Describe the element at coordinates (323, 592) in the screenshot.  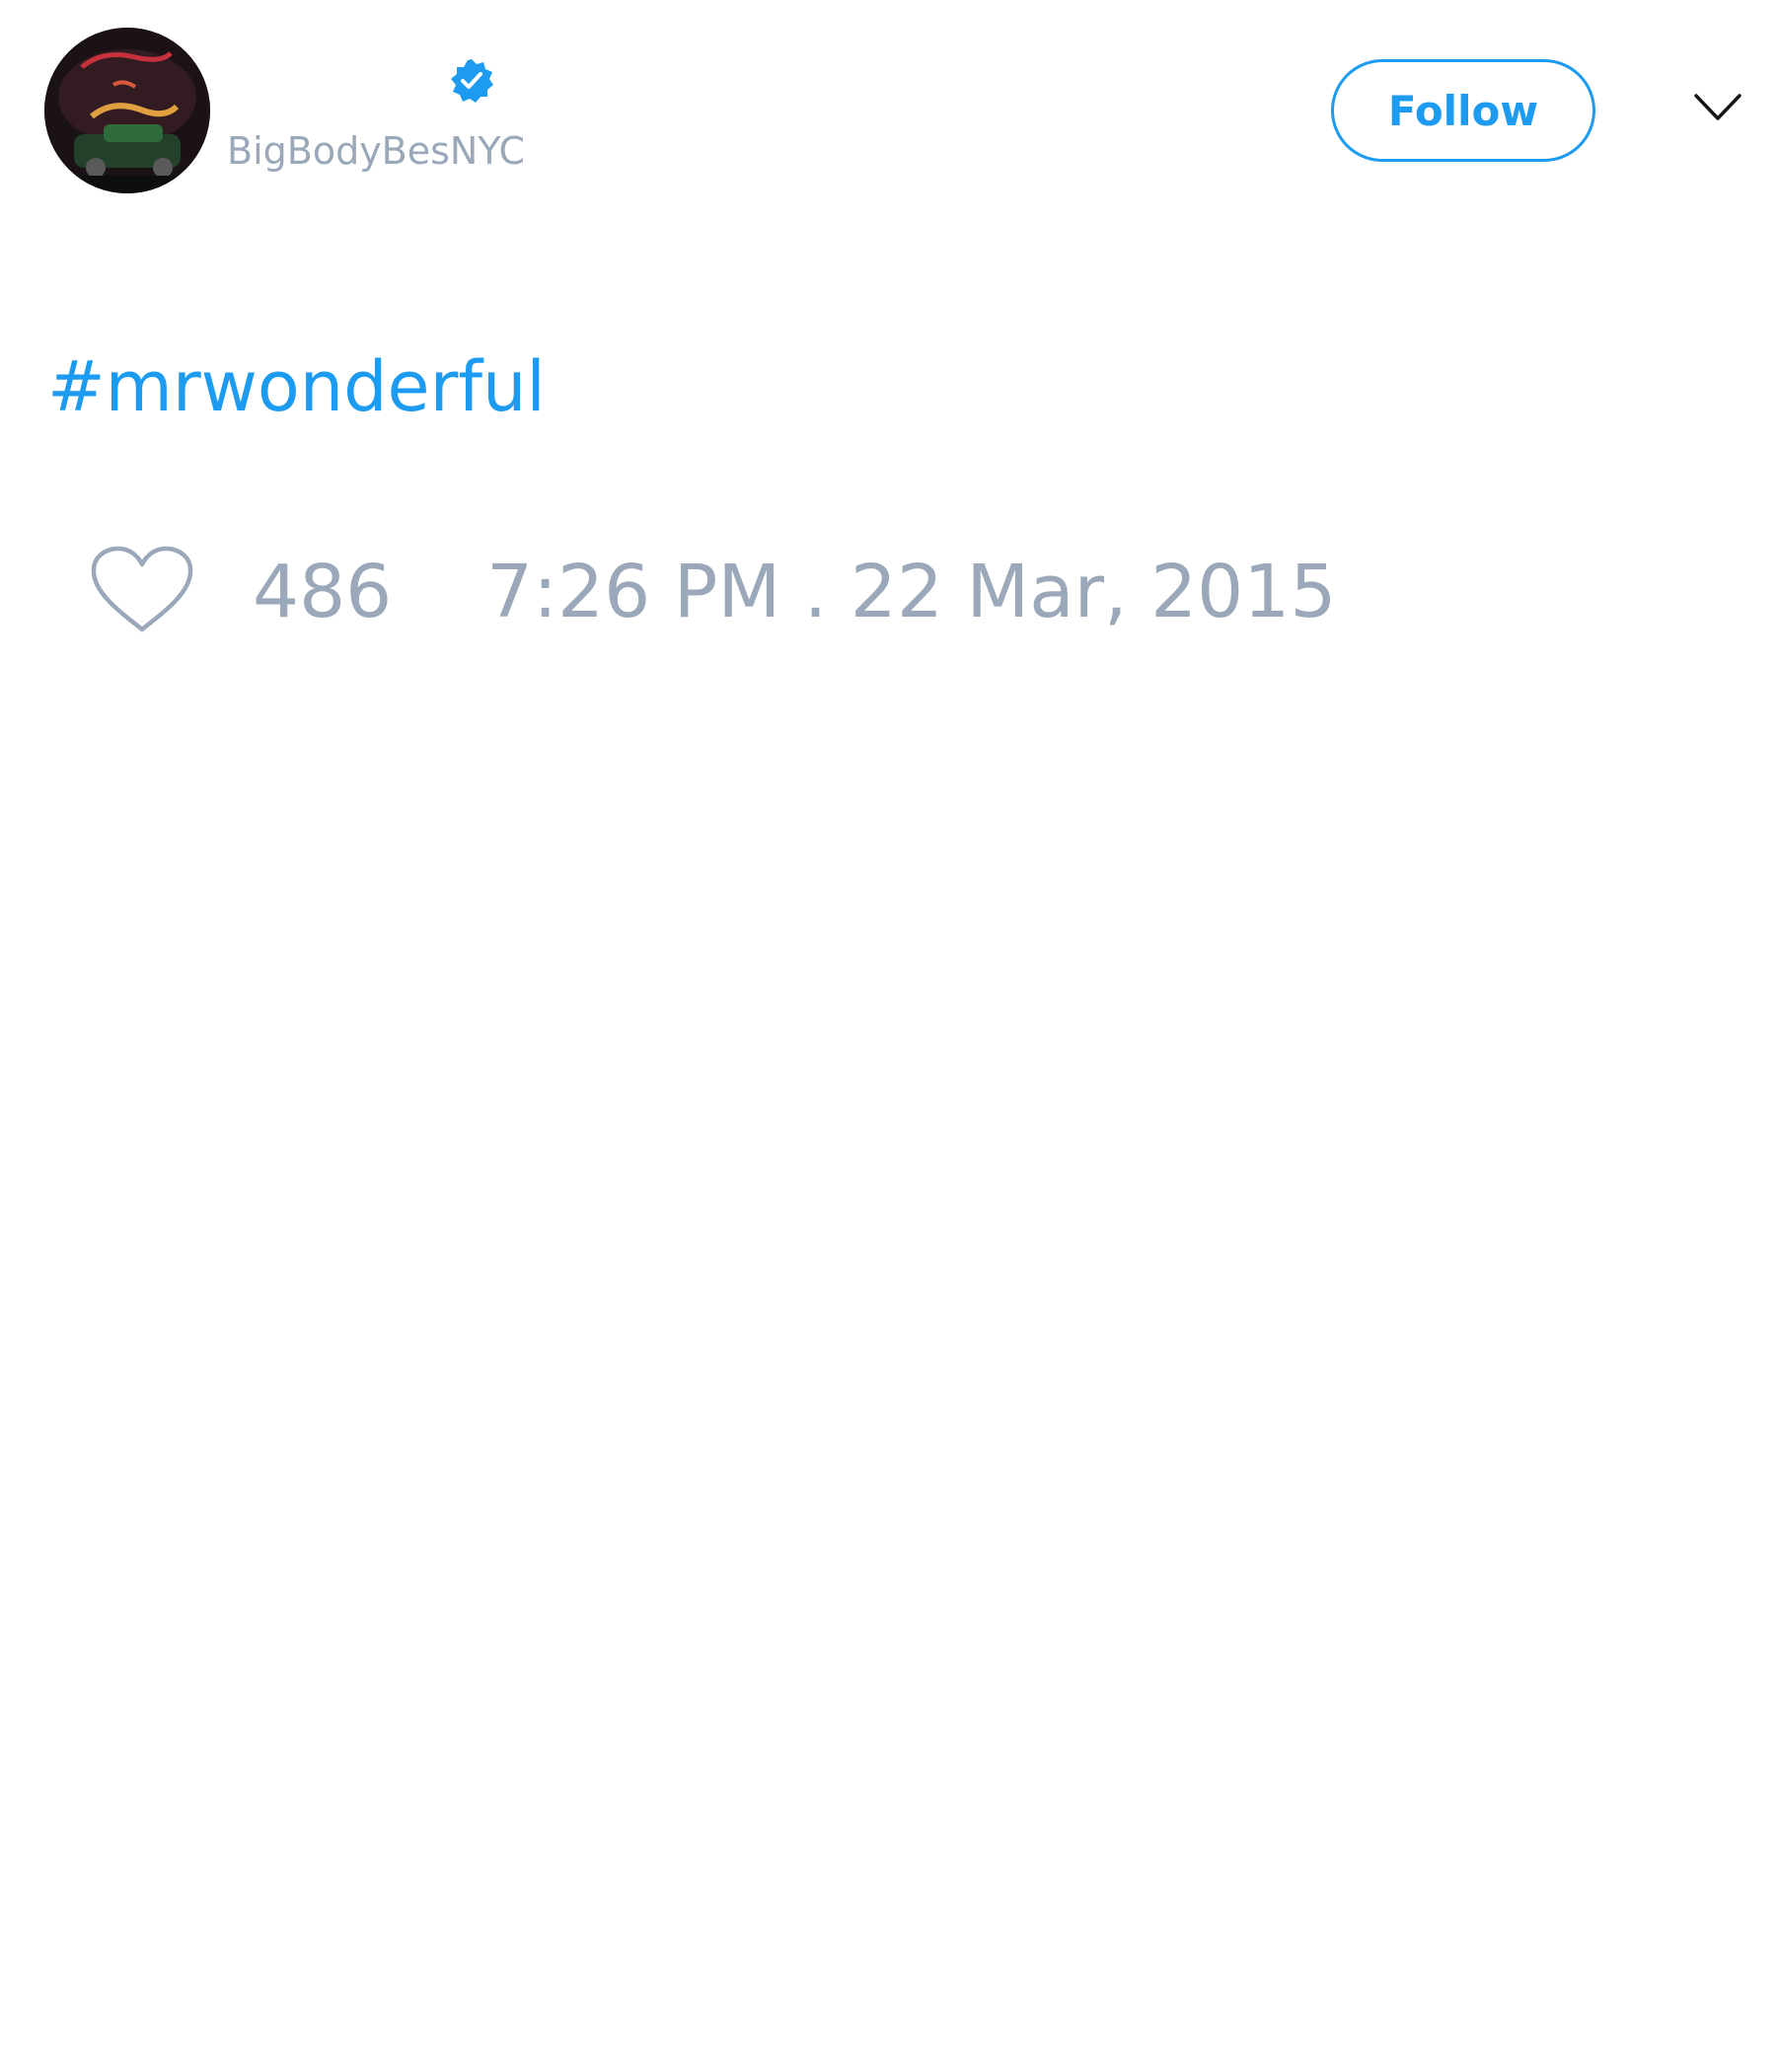
I see `like-count: 486` at that location.